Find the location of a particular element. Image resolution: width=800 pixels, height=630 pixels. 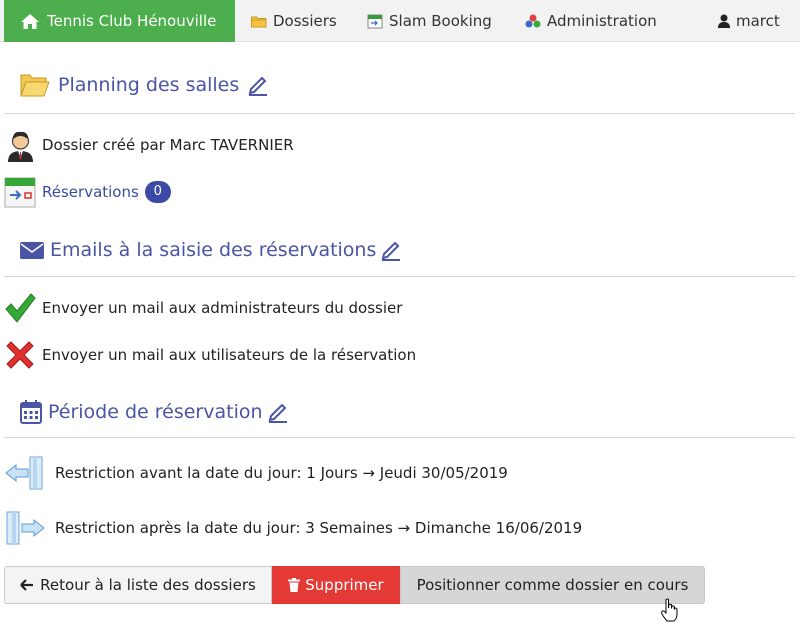

back-to-list-button: Retour à la liste des dossiers is located at coordinates (138, 585).